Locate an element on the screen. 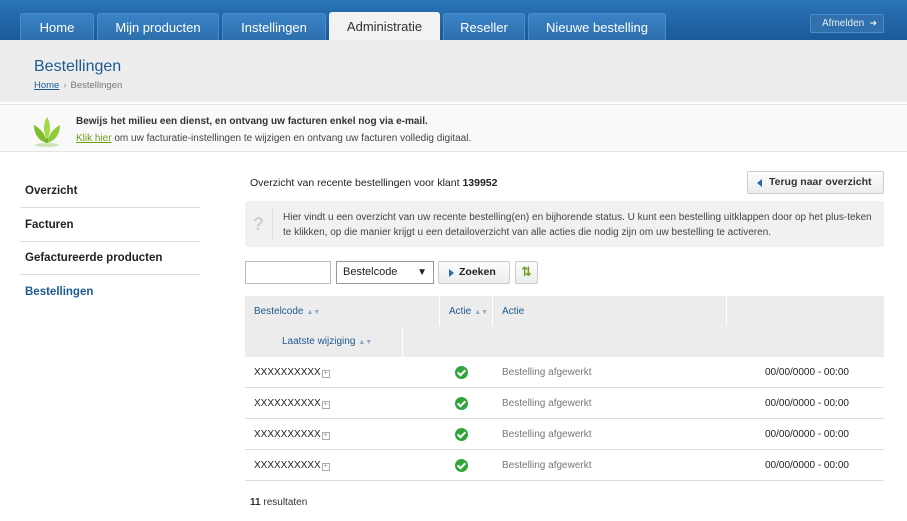 This screenshot has width=907, height=521. column-header-bestelcode: Bestelcode ▲▼ is located at coordinates (287, 311).